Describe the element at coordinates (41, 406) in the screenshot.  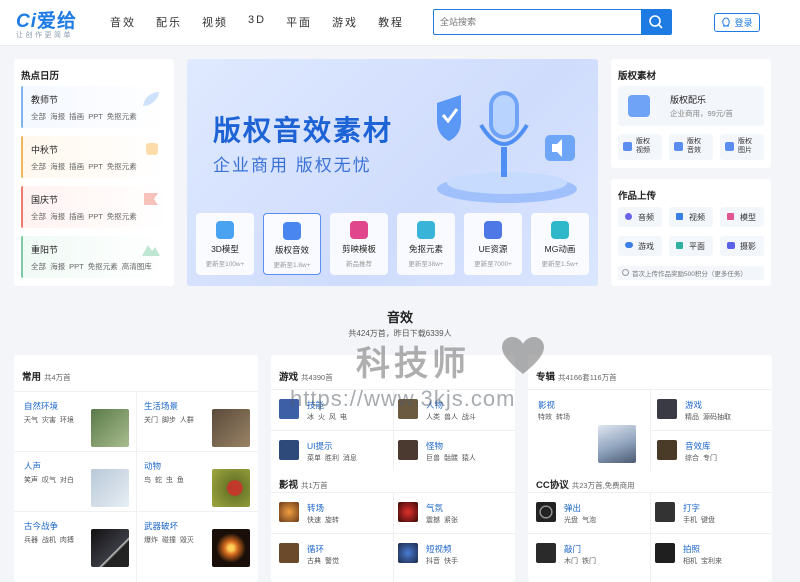
I see `category-nature: 自然环境` at that location.